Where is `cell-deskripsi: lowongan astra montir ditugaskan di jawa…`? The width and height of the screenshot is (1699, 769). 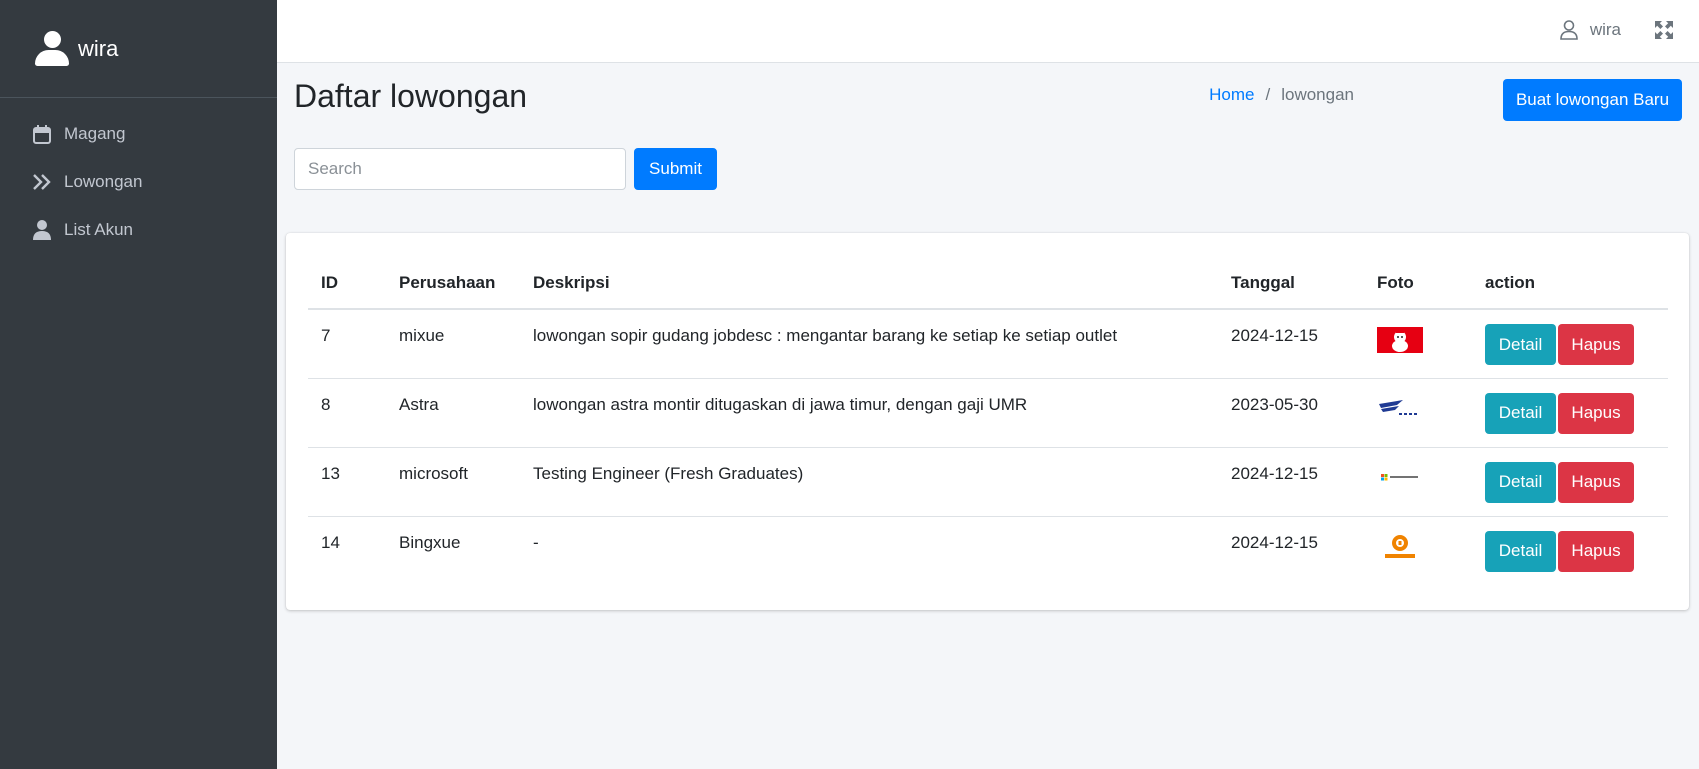
cell-deskripsi: lowongan astra montir ditugaskan di jawa… is located at coordinates (869, 413).